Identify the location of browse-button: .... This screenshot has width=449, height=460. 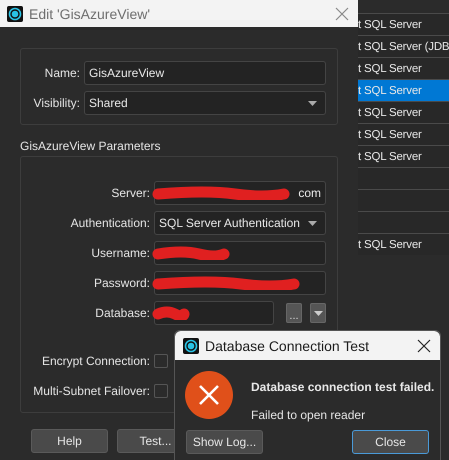
(294, 313).